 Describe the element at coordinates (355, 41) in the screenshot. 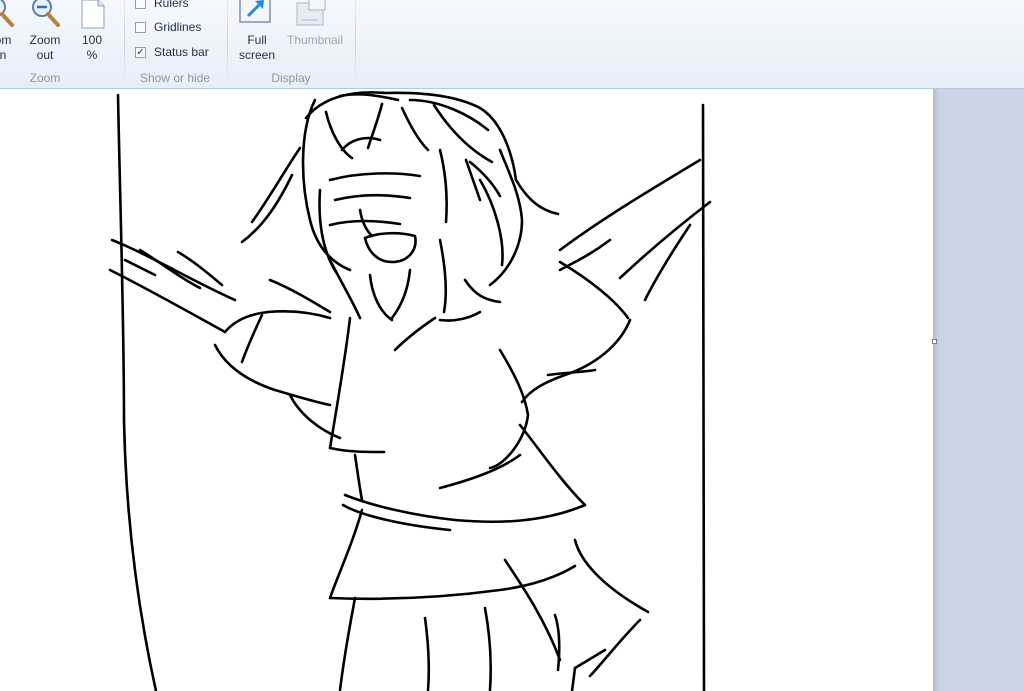

I see `group-divider` at that location.